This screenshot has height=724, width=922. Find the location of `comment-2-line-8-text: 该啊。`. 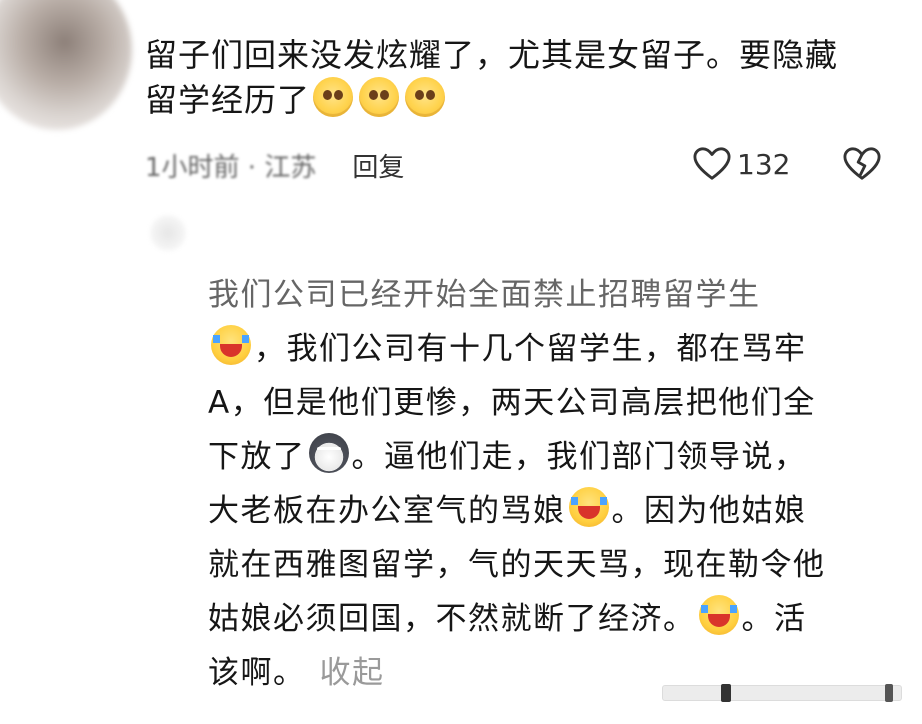

comment-2-line-8-text: 该啊。 is located at coordinates (257, 673).